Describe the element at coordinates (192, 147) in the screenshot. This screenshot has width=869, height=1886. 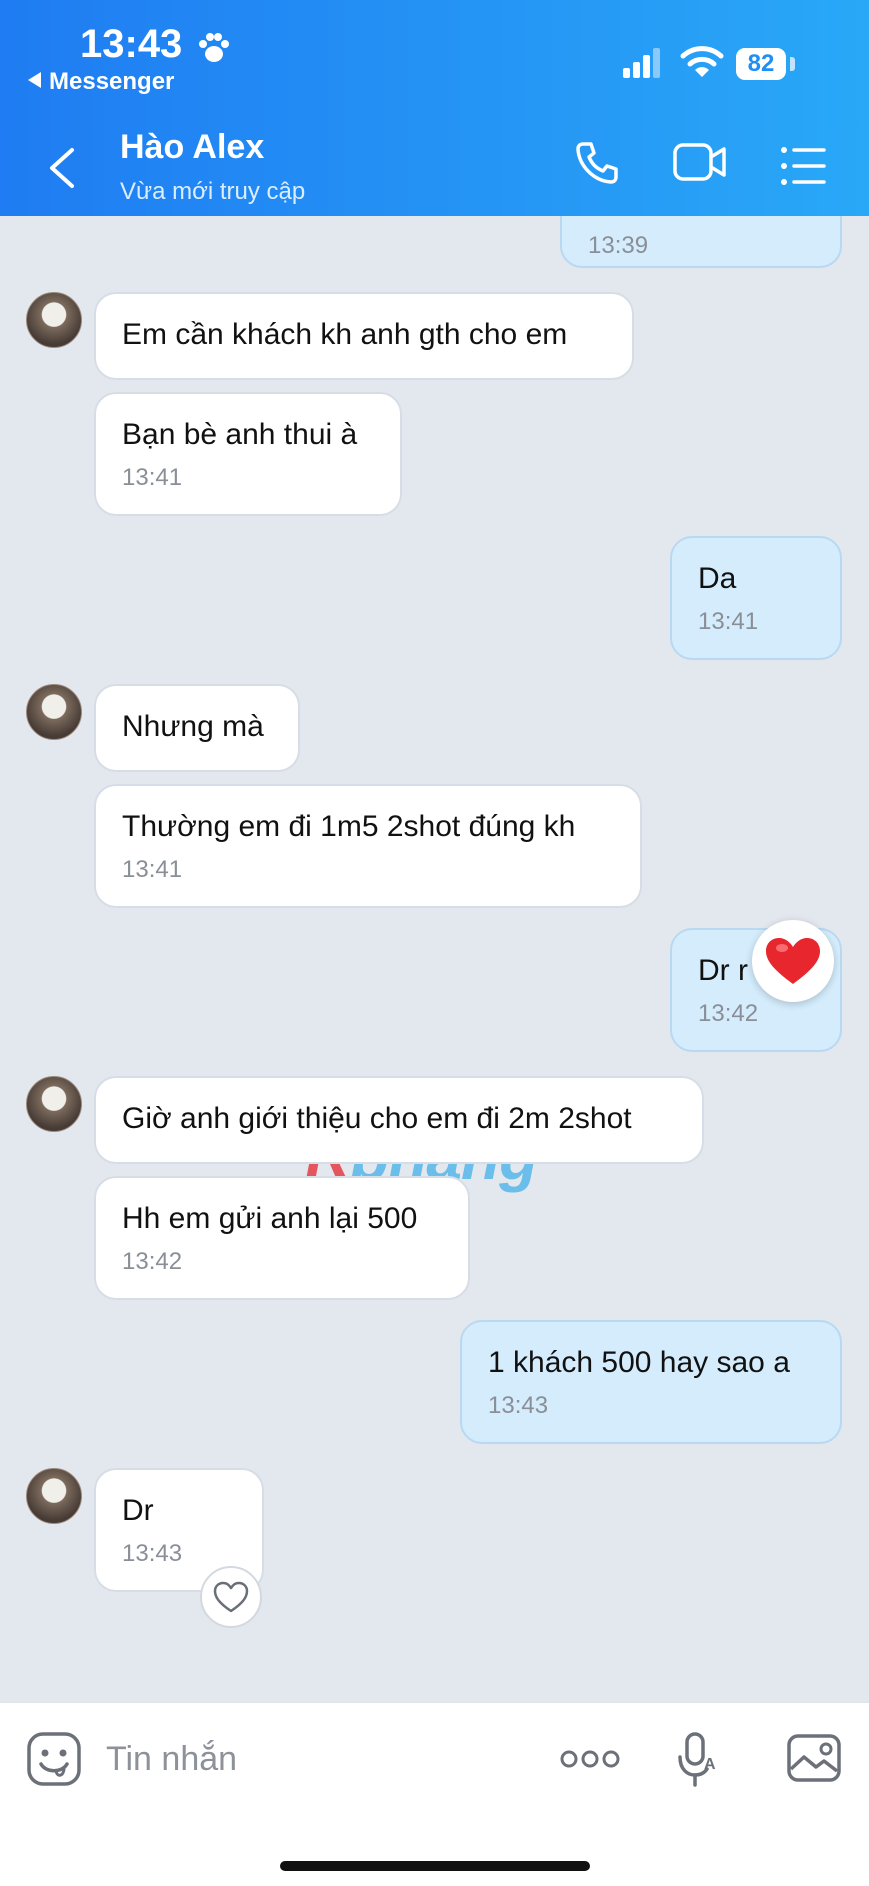
I see `contact-name: Hào Alex` at that location.